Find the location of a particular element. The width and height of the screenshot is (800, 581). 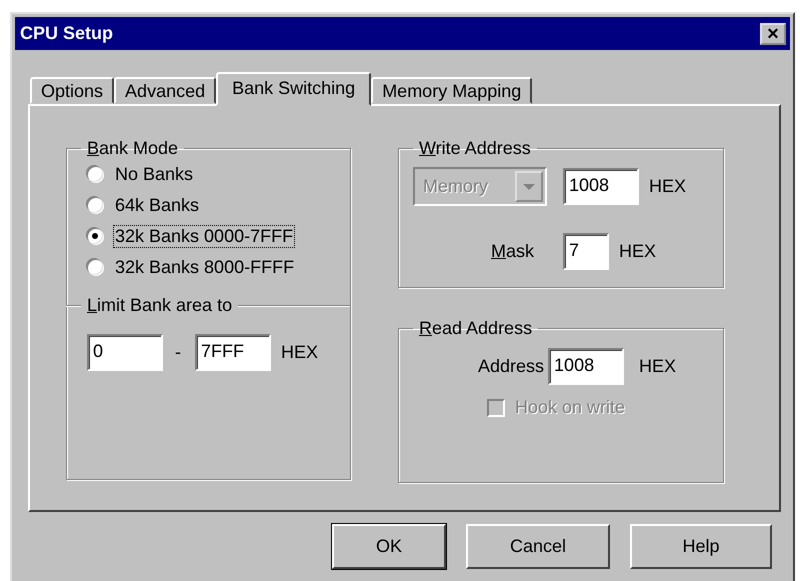

tab: Options is located at coordinates (72, 90).